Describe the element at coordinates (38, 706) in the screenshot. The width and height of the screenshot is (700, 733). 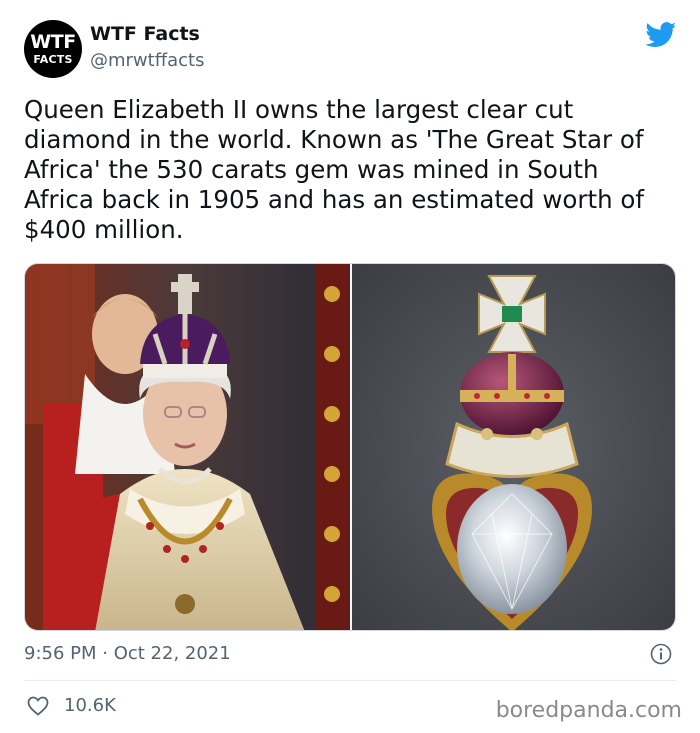
I see `heart-icon` at that location.